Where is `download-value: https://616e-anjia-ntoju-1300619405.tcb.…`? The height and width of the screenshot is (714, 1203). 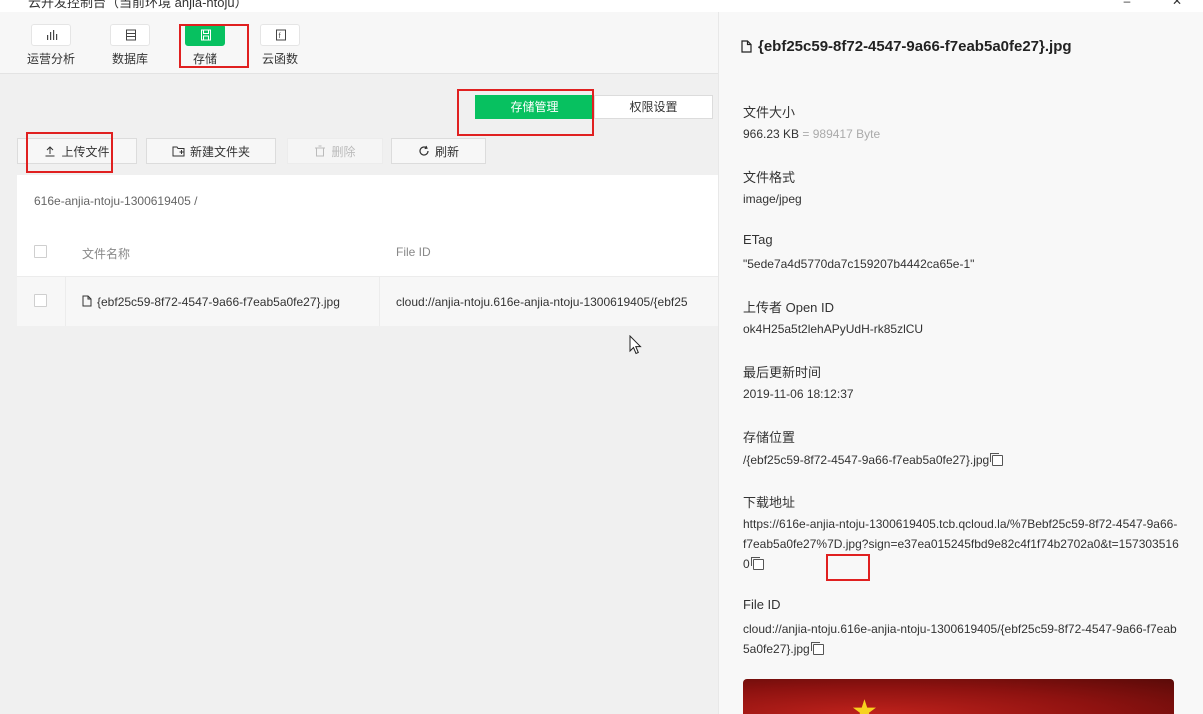 download-value: https://616e-anjia-ntoju-1300619405.tcb.… is located at coordinates (961, 544).